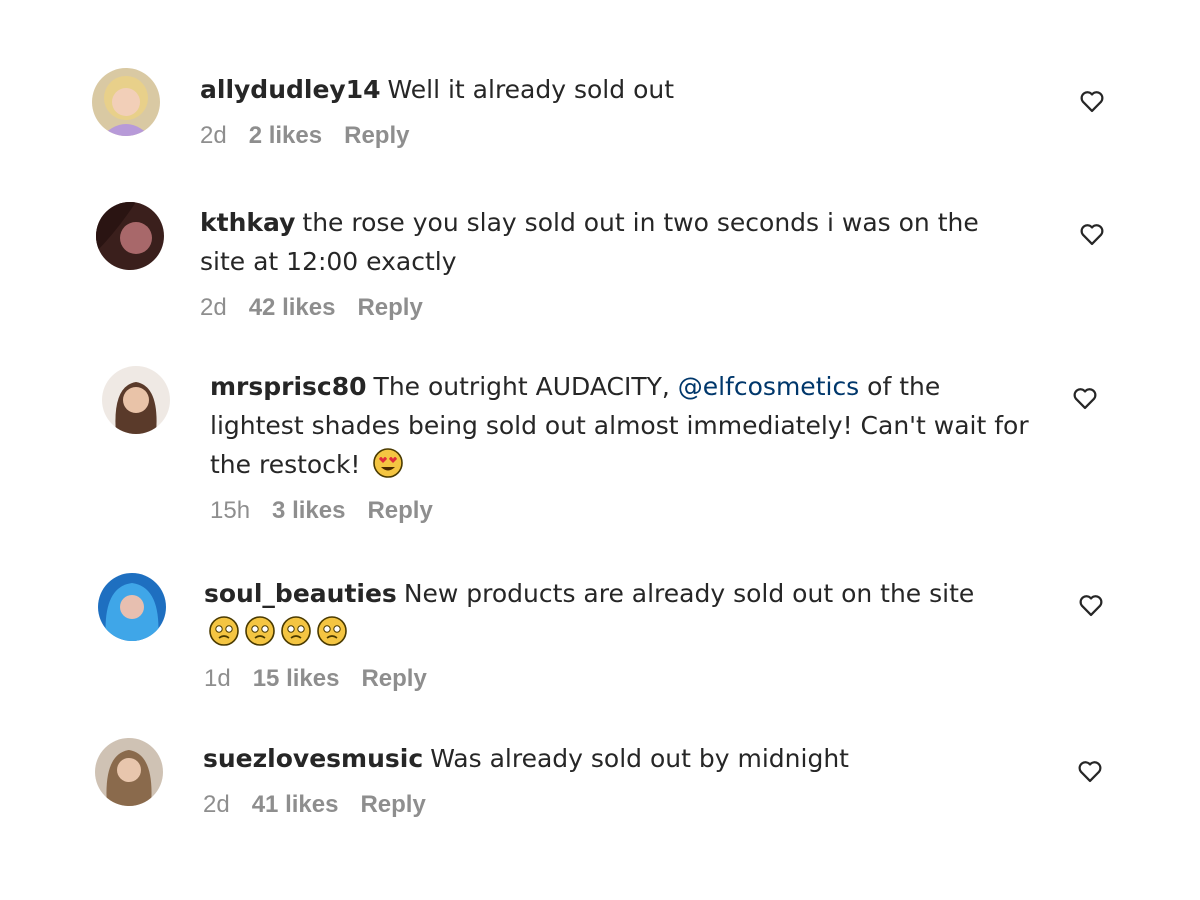 Image resolution: width=1200 pixels, height=900 pixels. I want to click on comment-body: The outright AUDACITY,, so click(525, 386).